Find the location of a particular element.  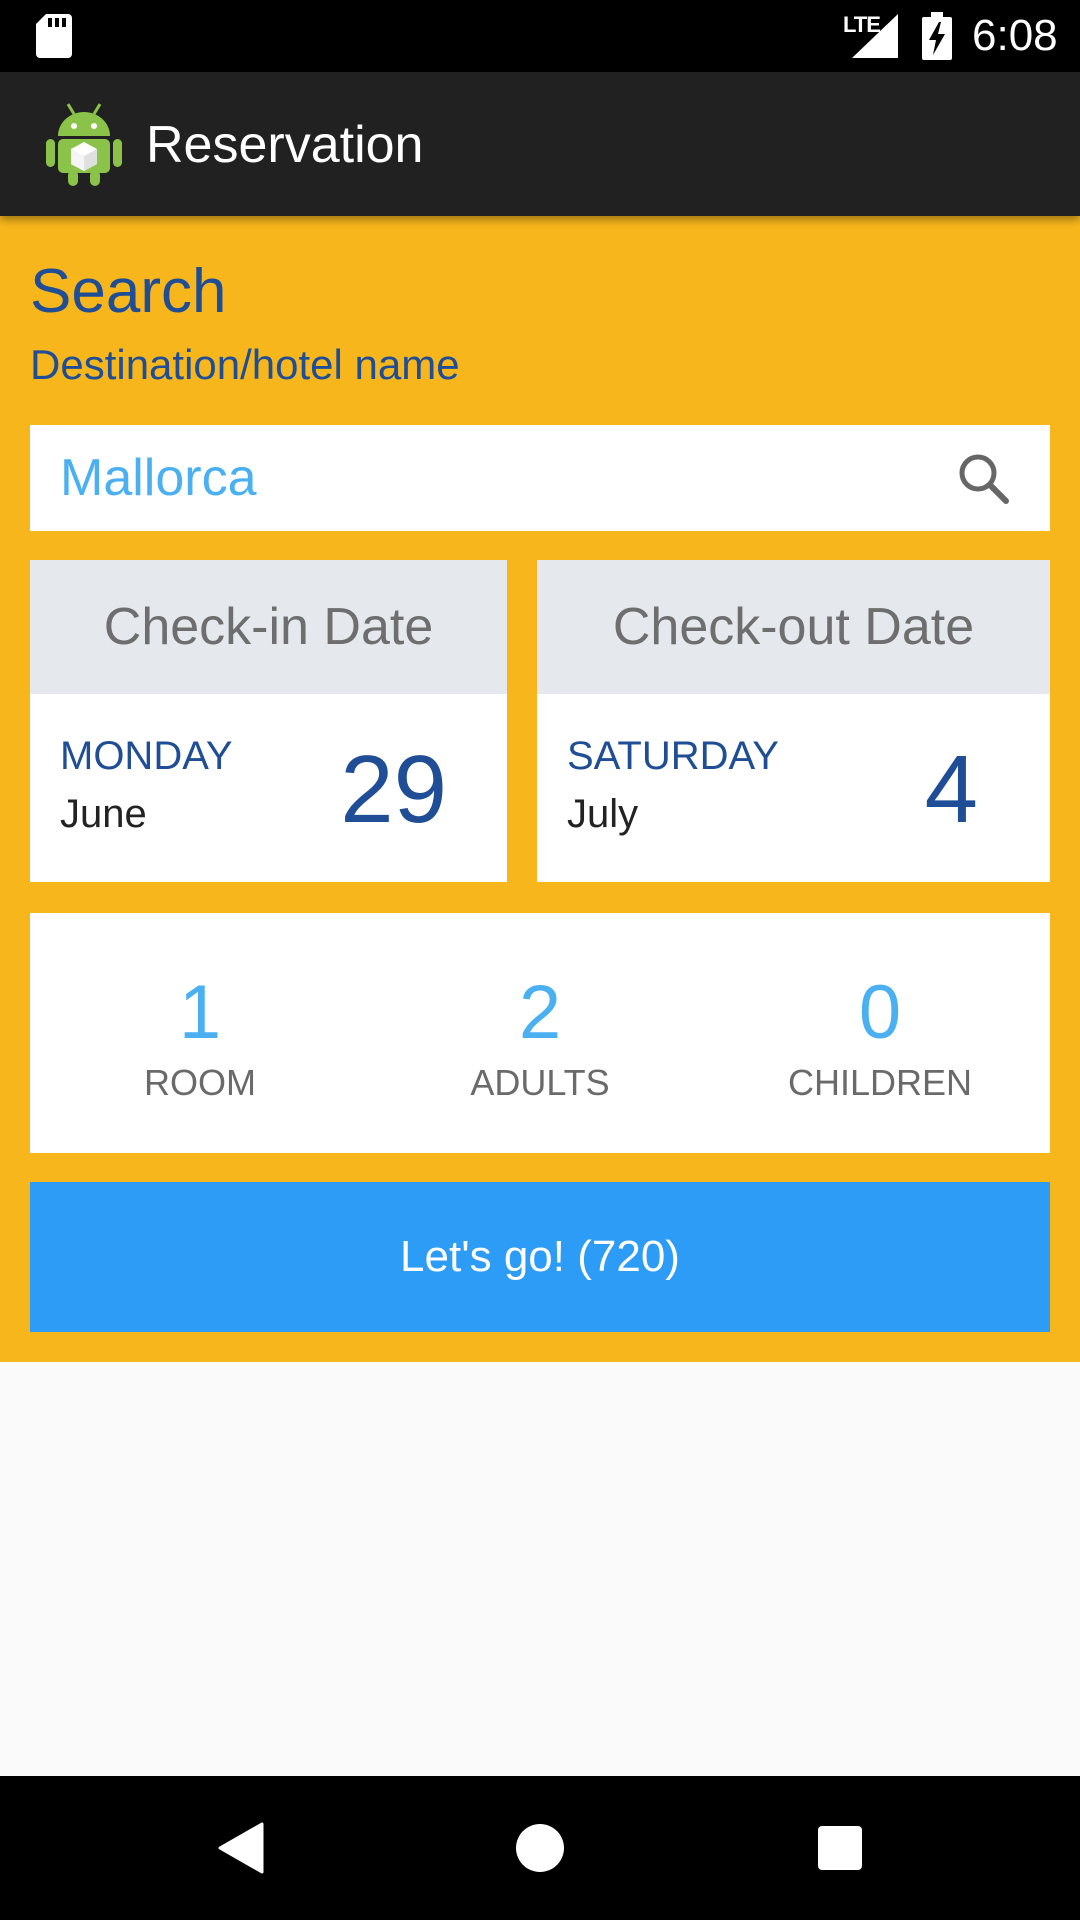

room-selector: 1 ROOM is located at coordinates (200, 1033).